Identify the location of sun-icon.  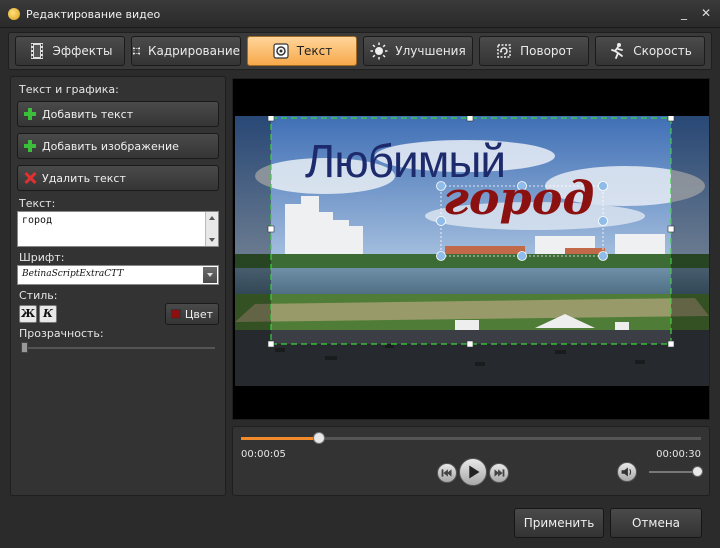
(379, 51).